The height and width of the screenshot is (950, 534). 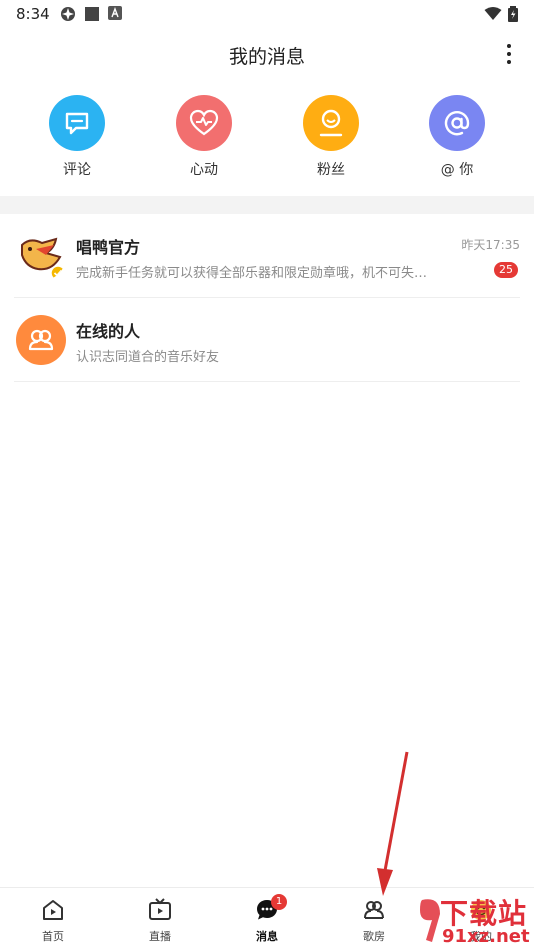 What do you see at coordinates (108, 331) in the screenshot?
I see `message-title: 在线的人` at bounding box center [108, 331].